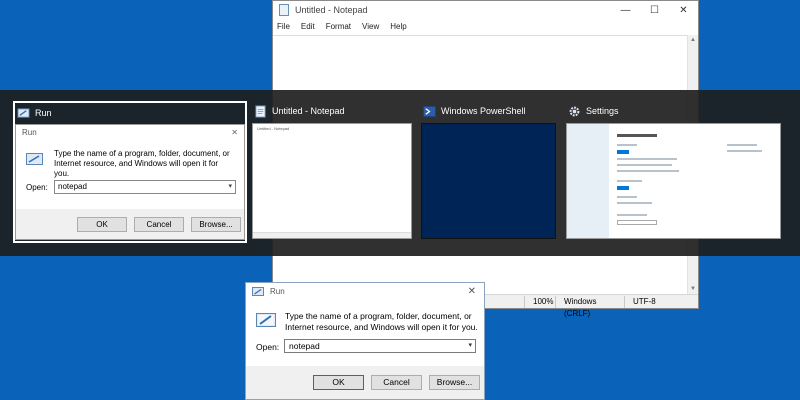 Image resolution: width=800 pixels, height=400 pixels. Describe the element at coordinates (332, 181) in the screenshot. I see `notepad-preview: Untitled - Notepad` at that location.